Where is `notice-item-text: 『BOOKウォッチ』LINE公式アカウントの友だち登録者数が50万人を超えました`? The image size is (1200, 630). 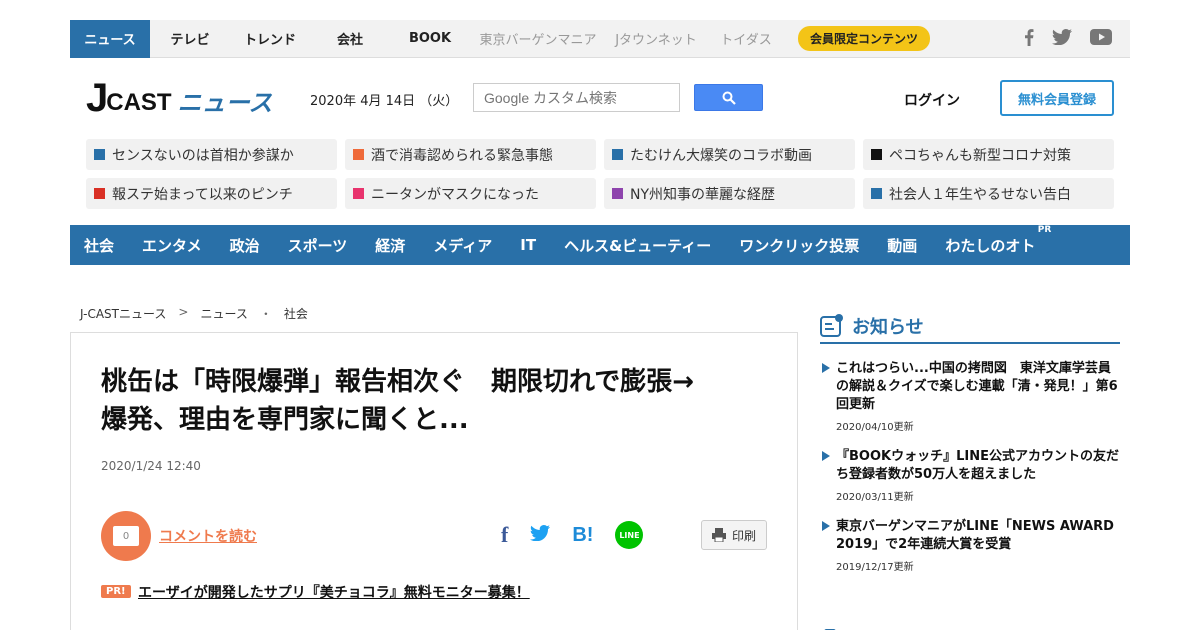 notice-item-text: 『BOOKウォッチ』LINE公式アカウントの友だち登録者数が50万人を超えました is located at coordinates (977, 465).